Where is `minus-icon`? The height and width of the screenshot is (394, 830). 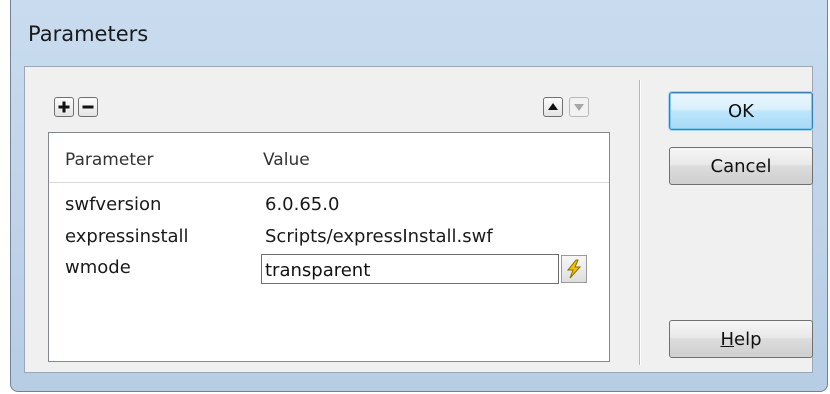 minus-icon is located at coordinates (88, 107).